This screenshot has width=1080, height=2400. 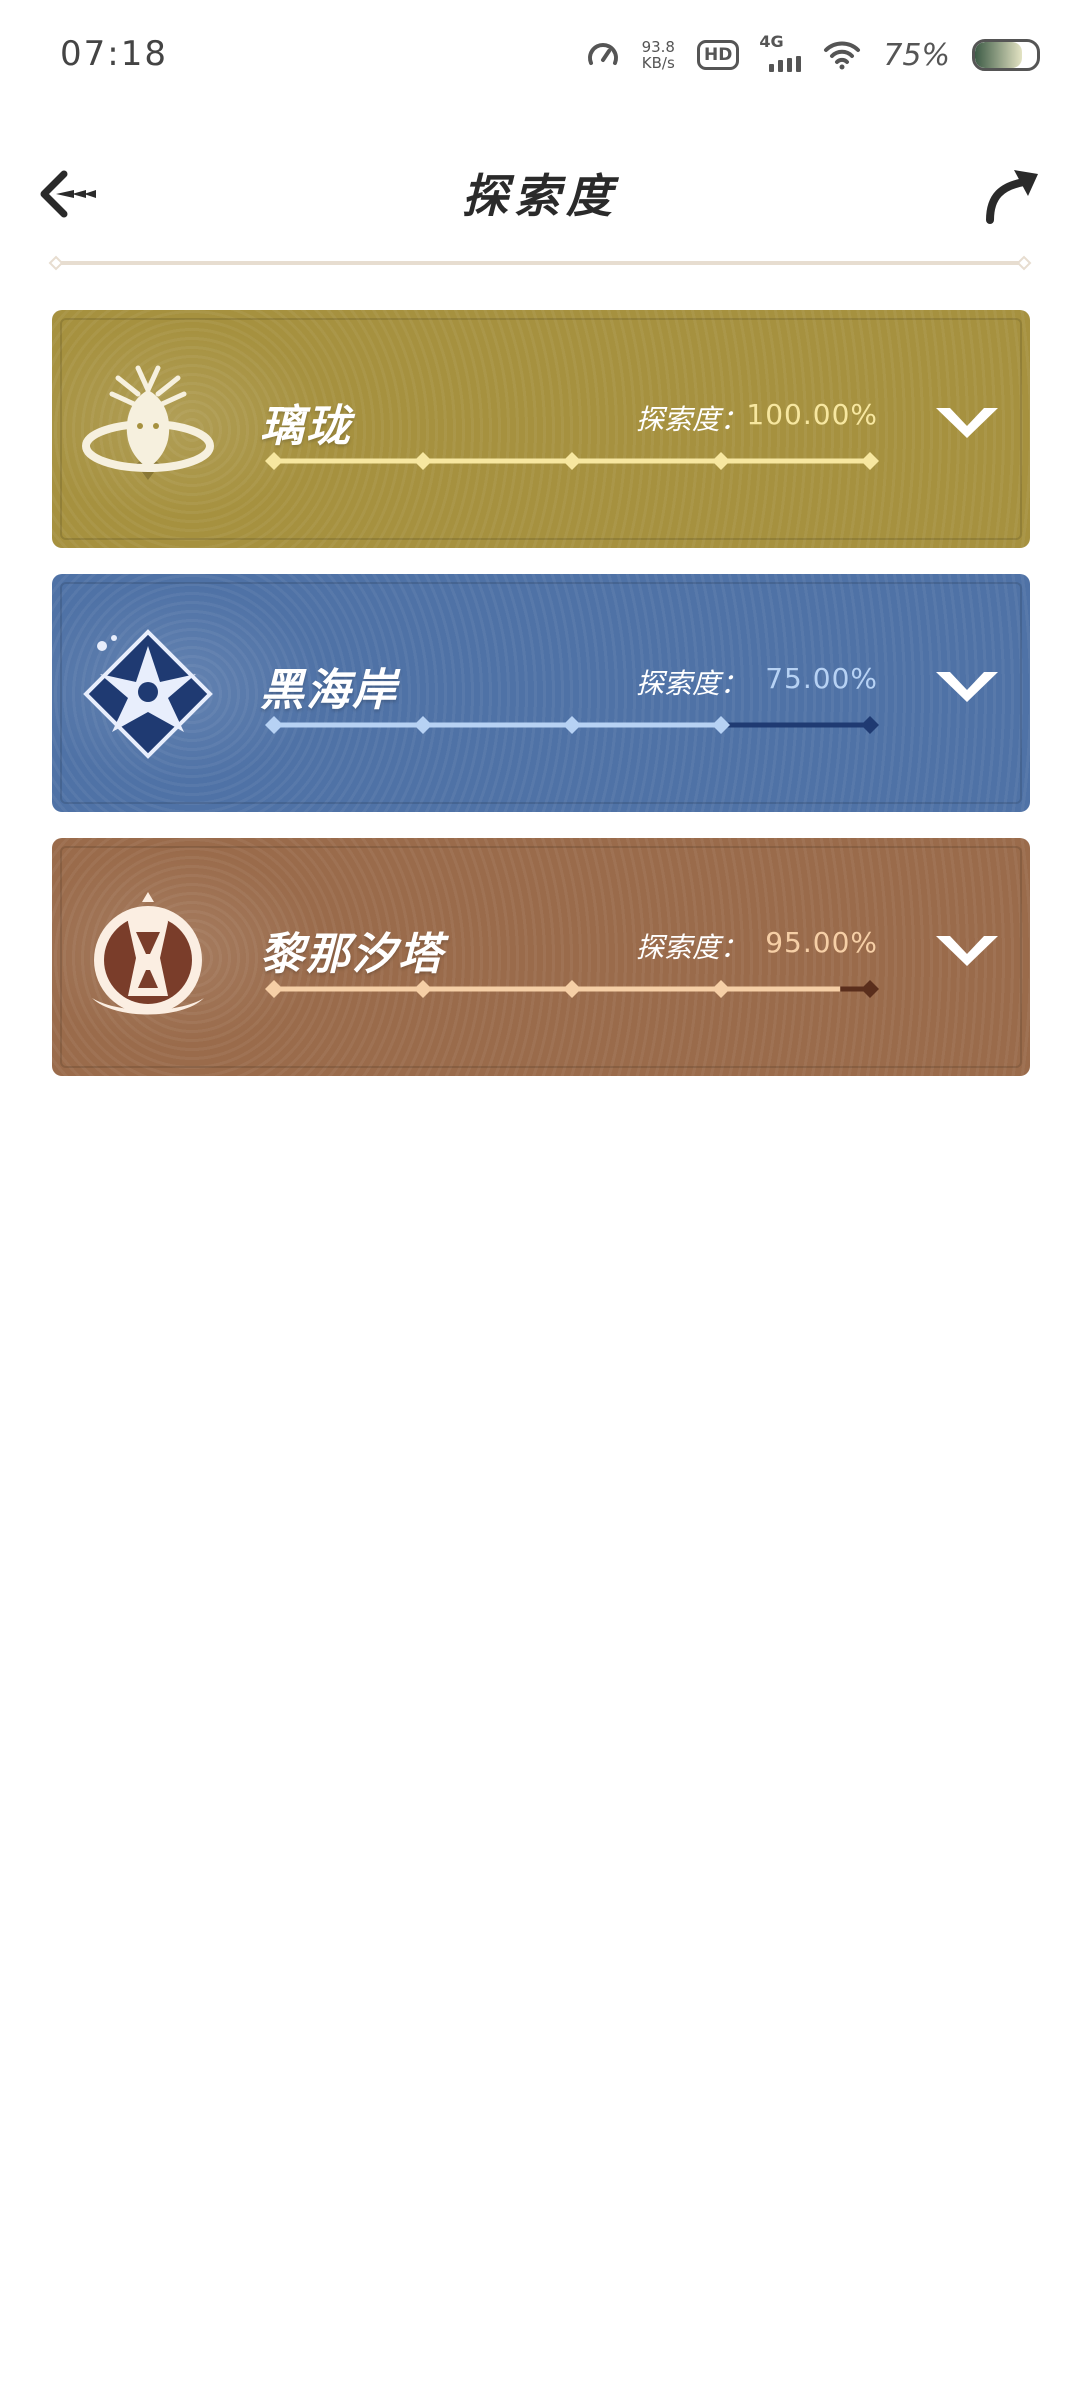 What do you see at coordinates (541, 957) in the screenshot?
I see `region-card-linasita: 黎那汐塔 探索度： 95.00%` at bounding box center [541, 957].